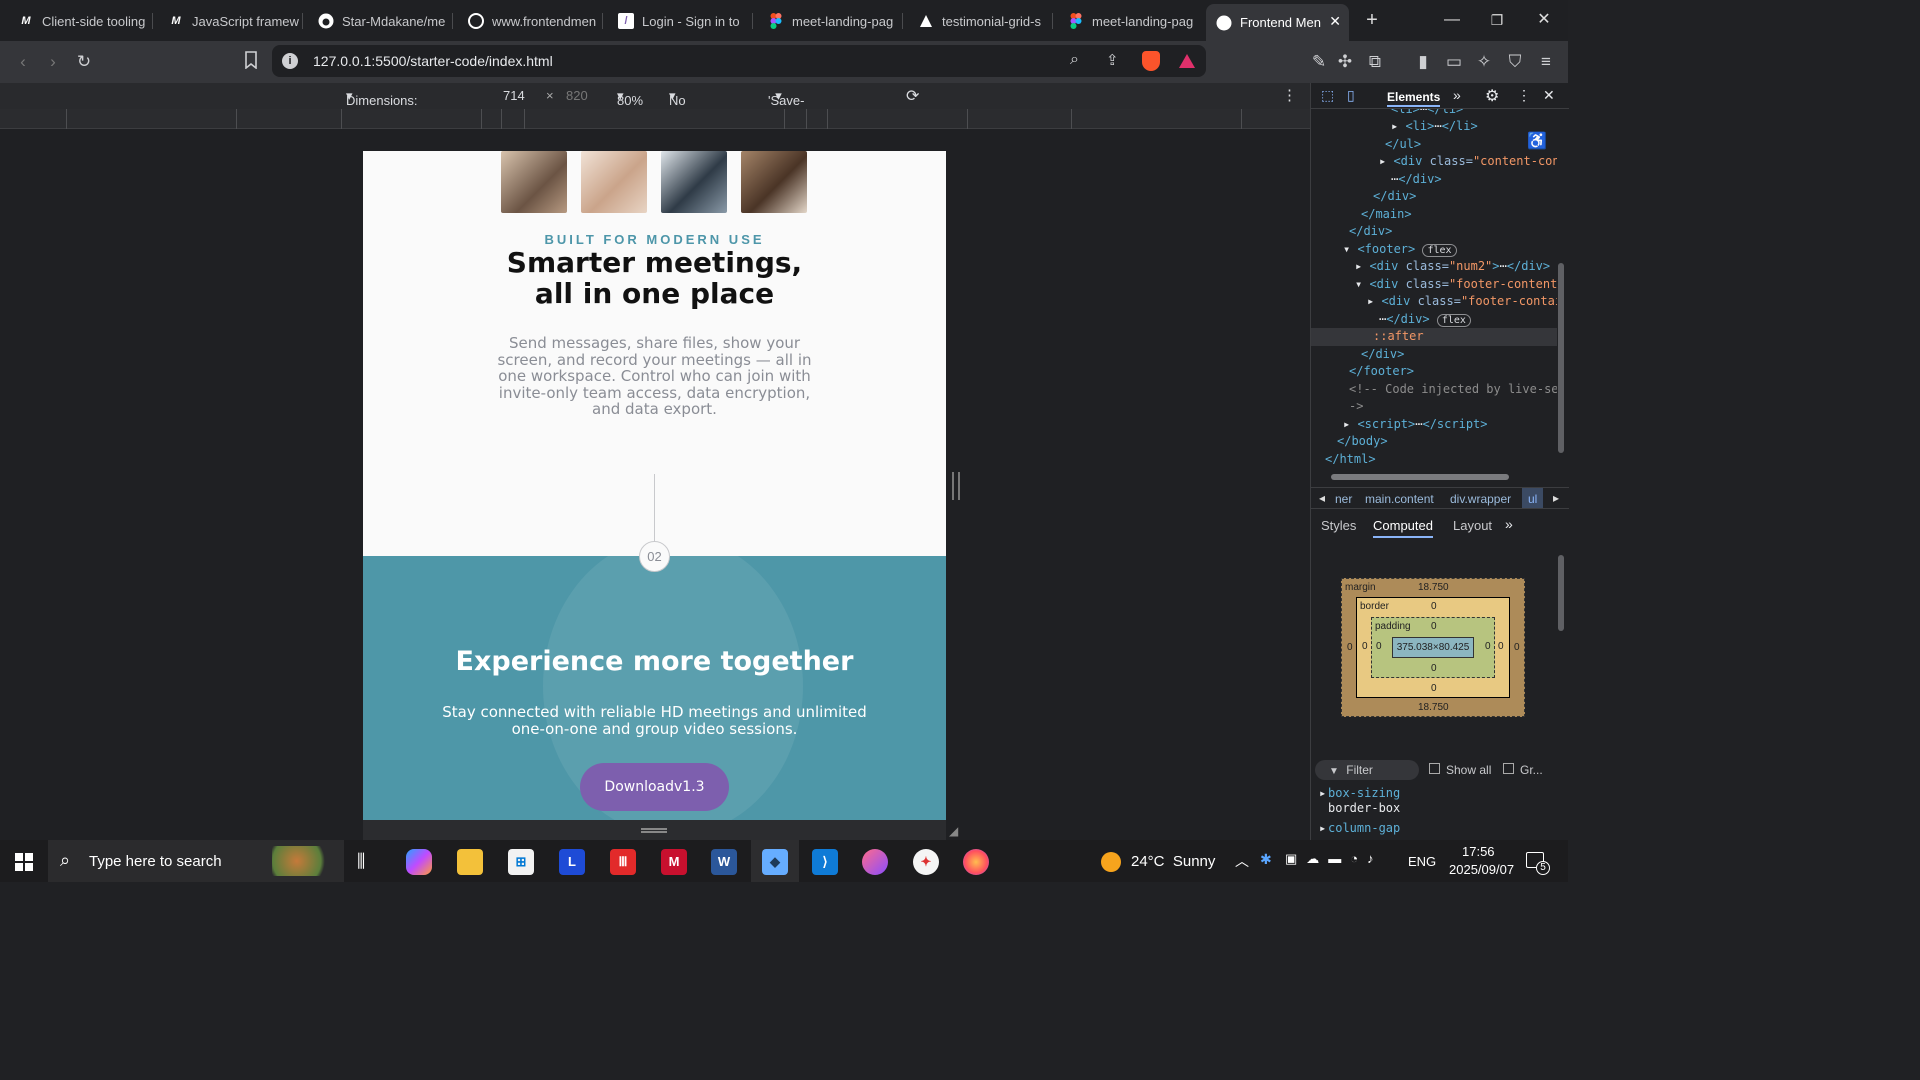 This screenshot has height=1080, width=1920. I want to click on breadcrumb-item-active: ul, so click(1533, 498).